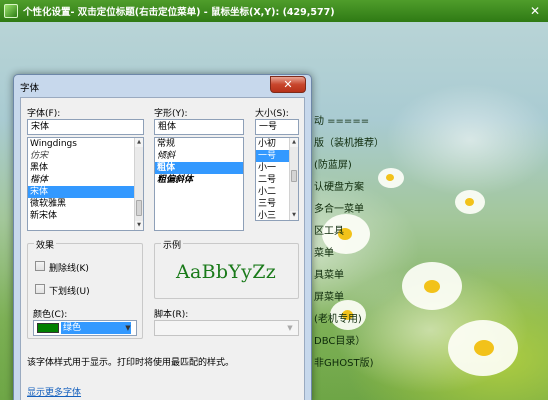 The width and height of the screenshot is (548, 400). Describe the element at coordinates (226, 272) in the screenshot. I see `sample-text: AaBbYyZz` at that location.